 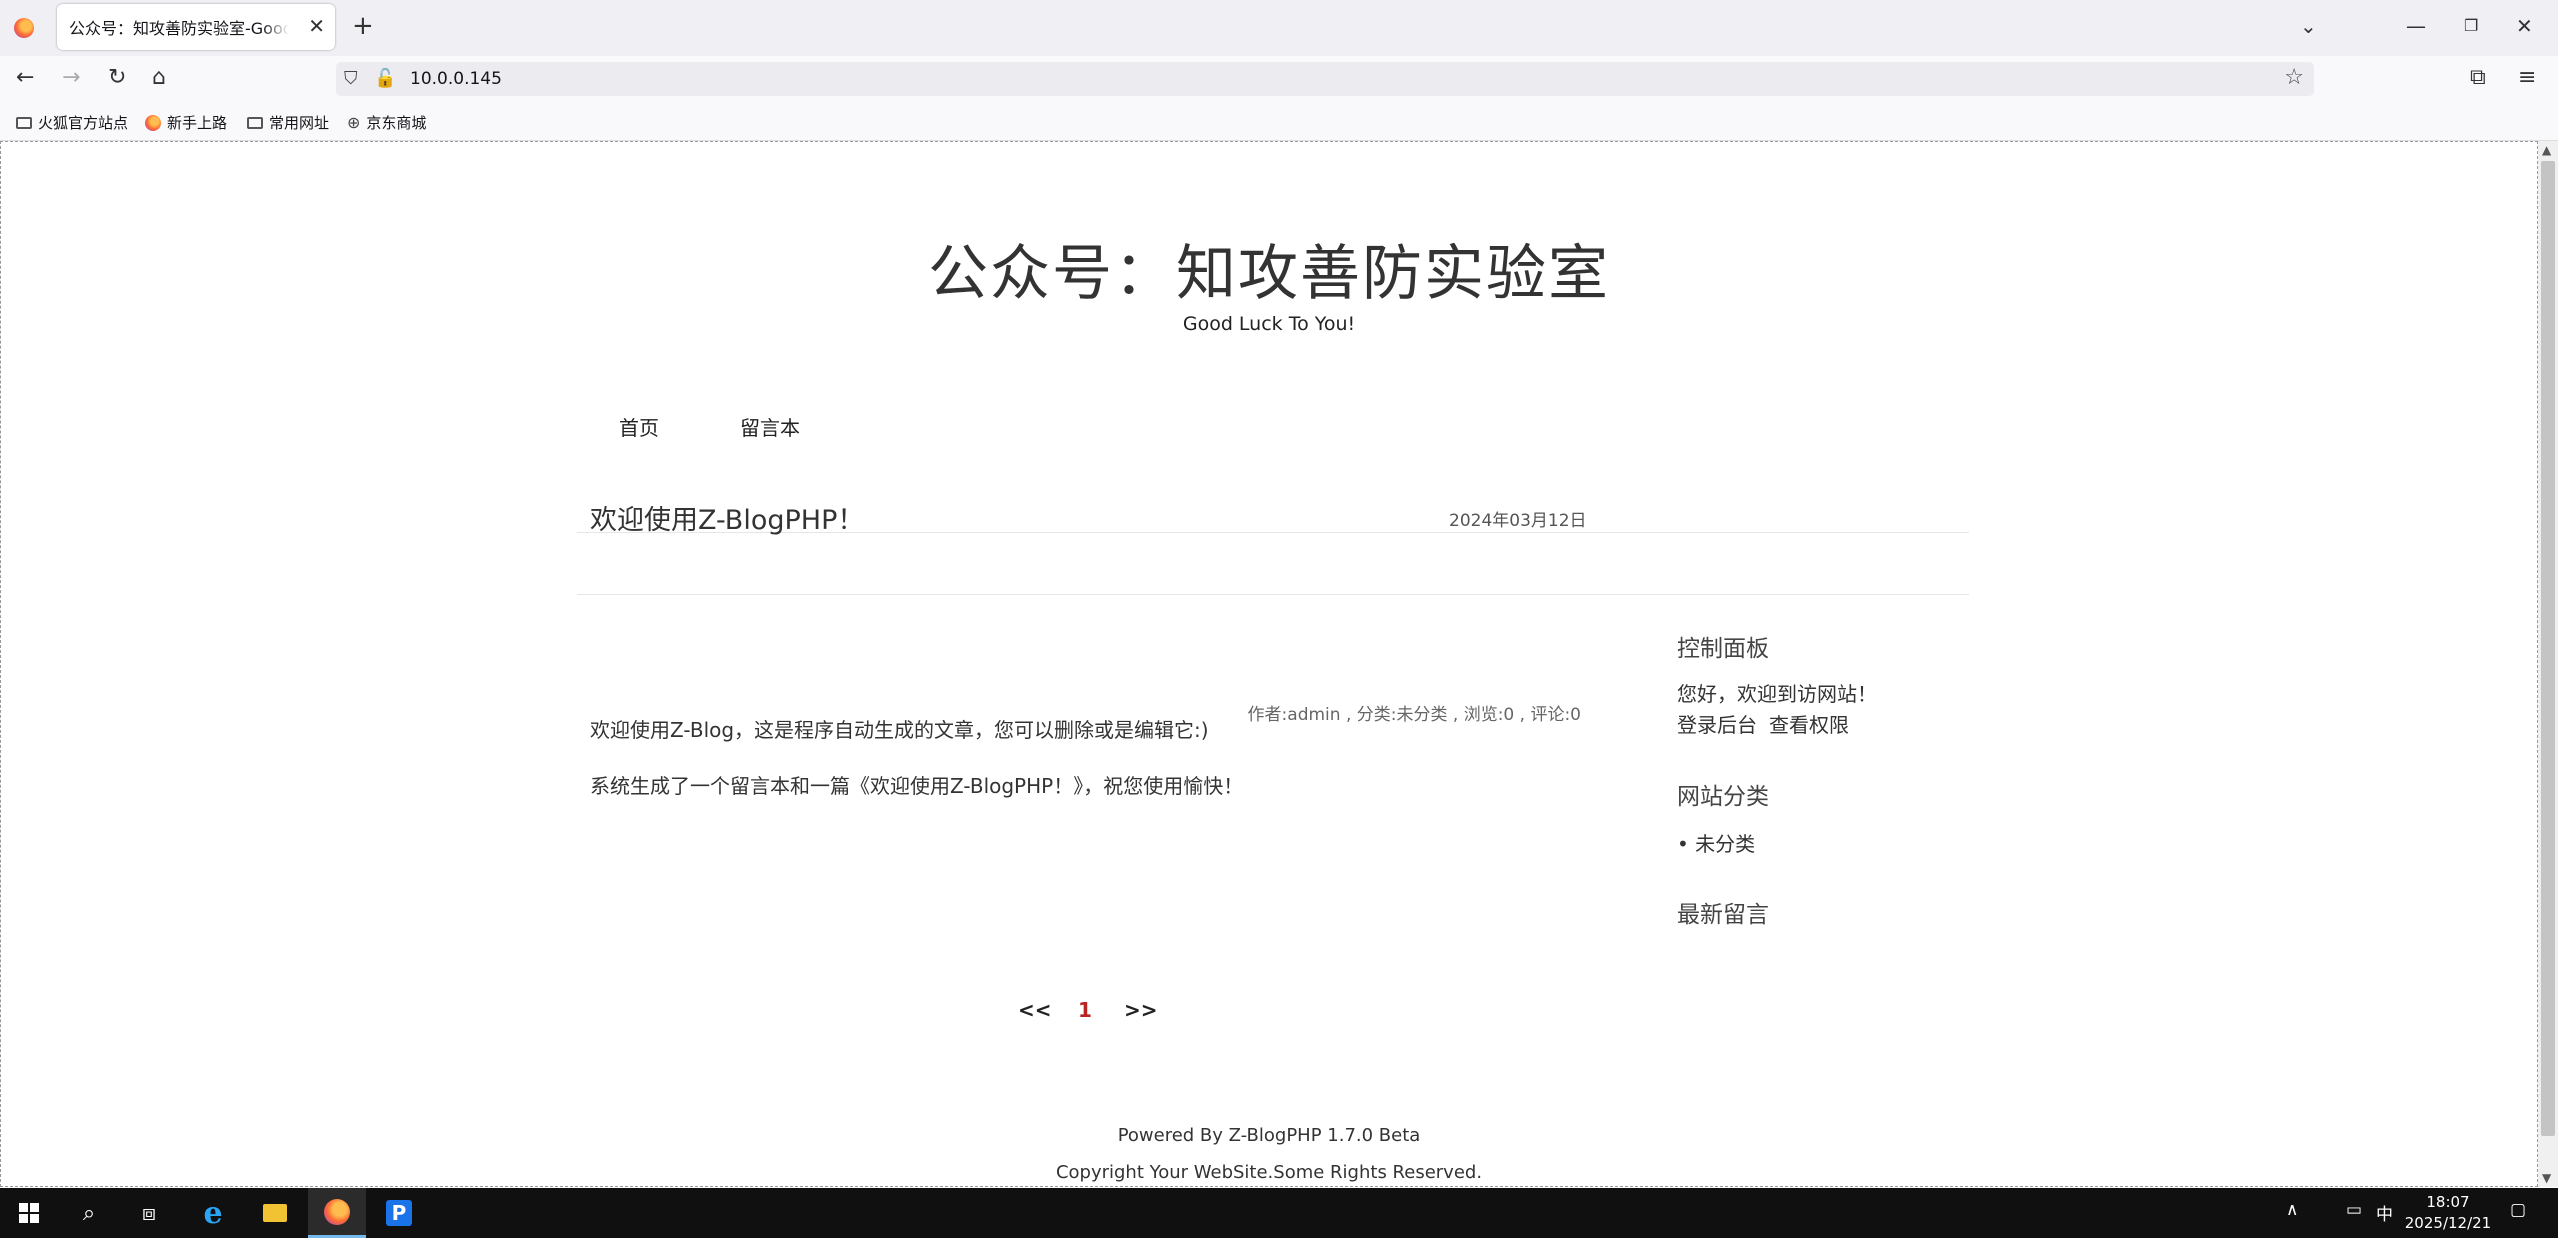 I want to click on pager-next: >>, so click(x=1141, y=1010).